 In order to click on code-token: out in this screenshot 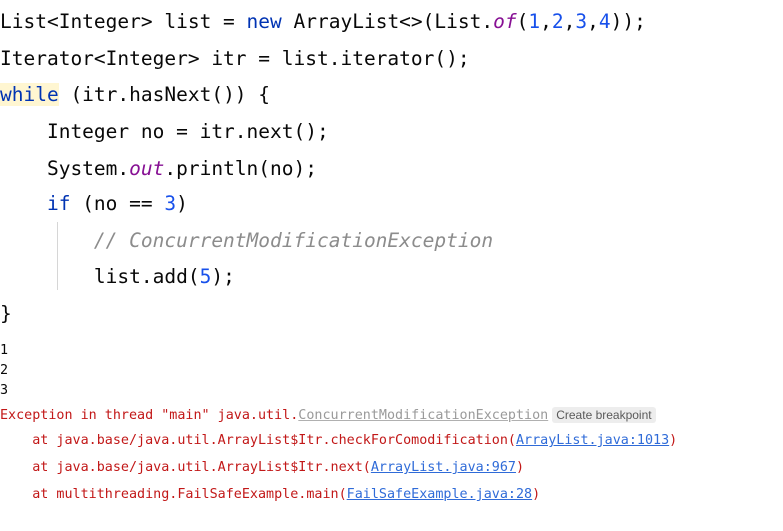, I will do `click(147, 168)`.